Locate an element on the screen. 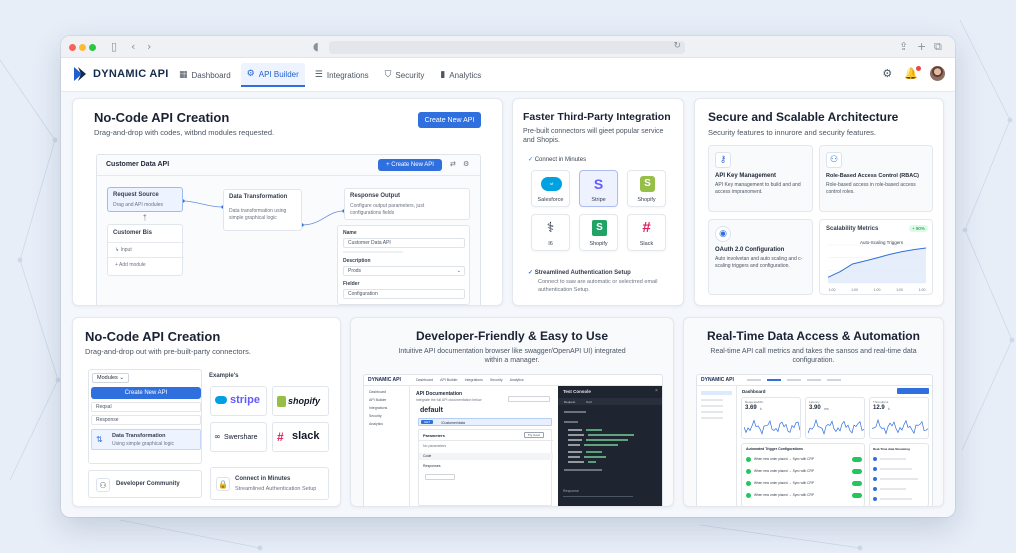  tab-api-builder: ⚙ API Builder is located at coordinates (272, 75).